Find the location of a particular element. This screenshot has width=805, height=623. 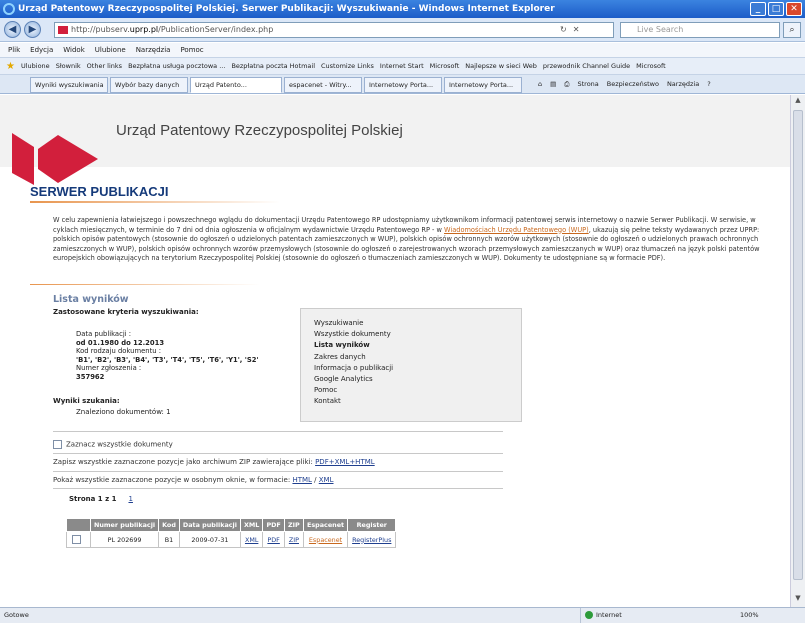

tab-wybor: Wybór bazy danych is located at coordinates (149, 85).